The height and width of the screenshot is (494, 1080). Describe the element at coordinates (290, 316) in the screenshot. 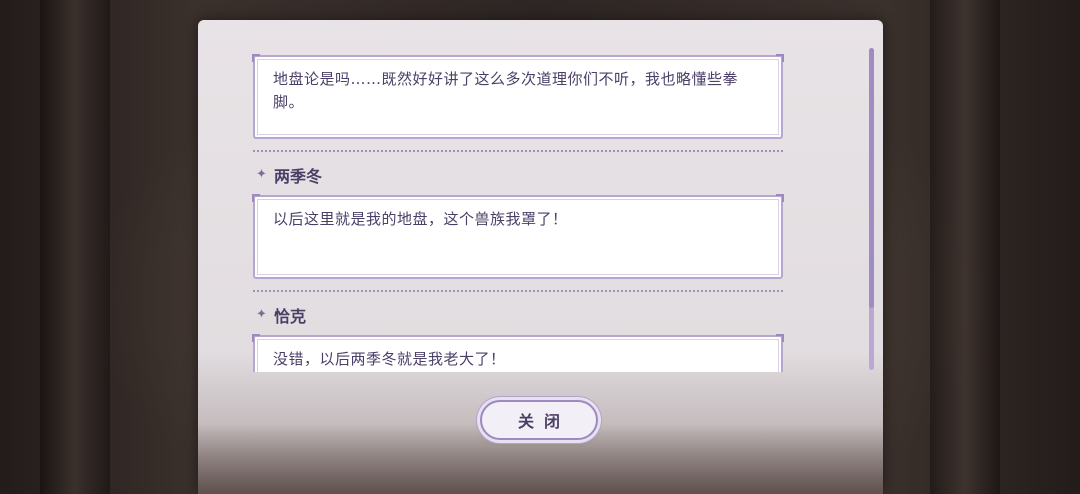

I see `speaker-name: 恰克` at that location.